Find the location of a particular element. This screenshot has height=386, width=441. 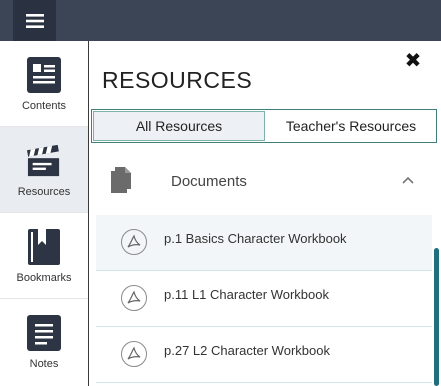

sidebar-item-label: Notes is located at coordinates (44, 364).